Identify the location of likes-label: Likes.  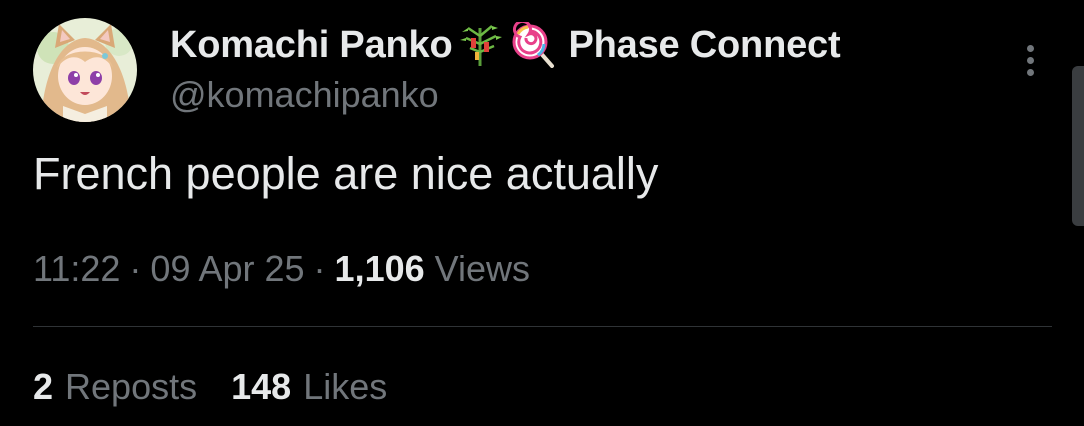
(345, 386).